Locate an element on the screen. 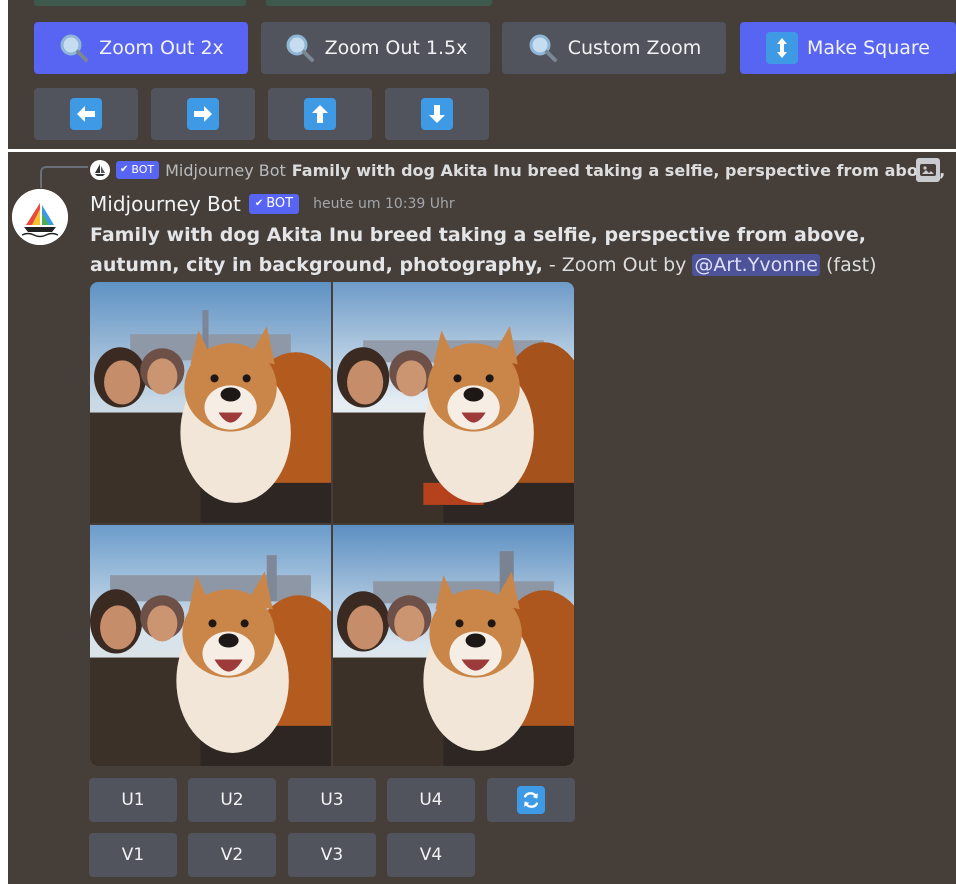 This screenshot has width=956, height=884. arrow-down-icon is located at coordinates (437, 114).